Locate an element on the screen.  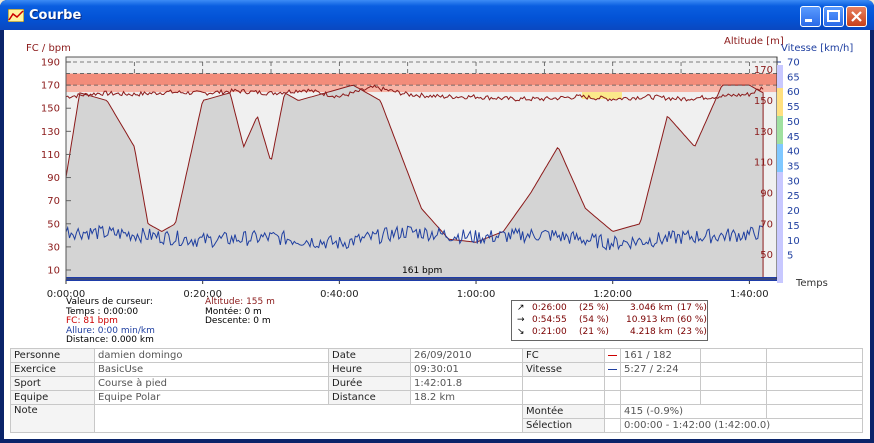
chart-app-icon is located at coordinates (16, 15).